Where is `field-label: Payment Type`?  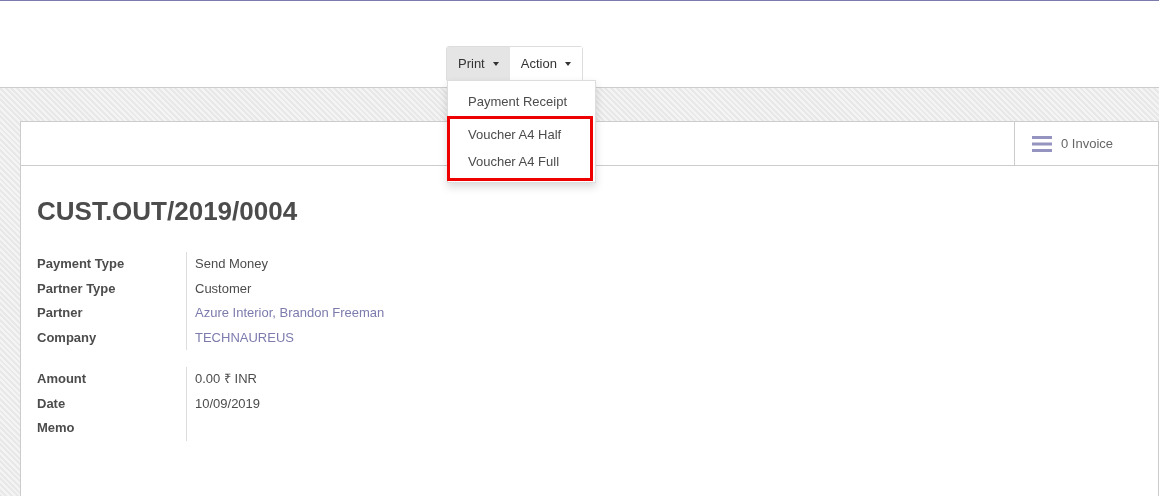
field-label: Payment Type is located at coordinates (81, 264).